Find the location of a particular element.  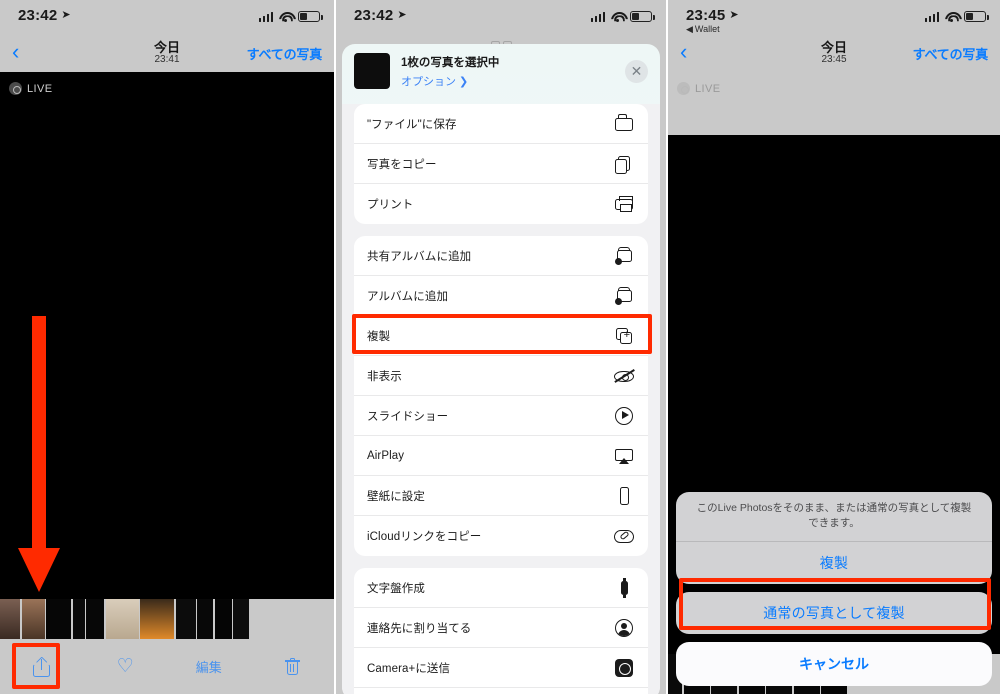

share-sheet-row: スライドショー is located at coordinates (501, 416).